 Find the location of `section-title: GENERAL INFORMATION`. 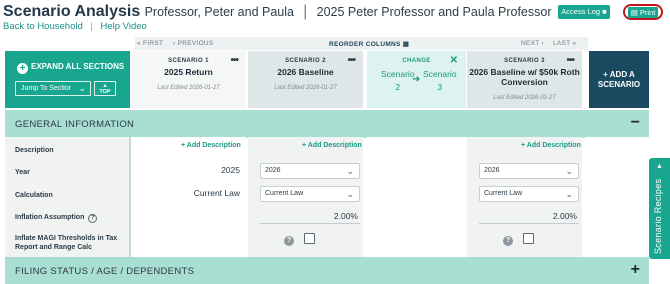

section-title: GENERAL INFORMATION is located at coordinates (75, 124).